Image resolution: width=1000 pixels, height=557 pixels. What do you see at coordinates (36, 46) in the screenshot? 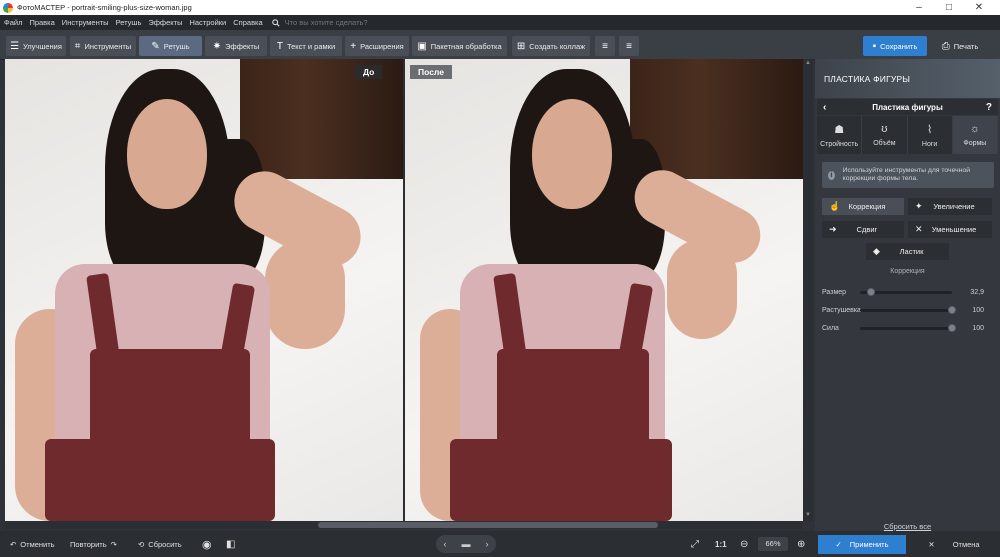
I see `tab-enhancements: ☰ Улучшения` at bounding box center [36, 46].